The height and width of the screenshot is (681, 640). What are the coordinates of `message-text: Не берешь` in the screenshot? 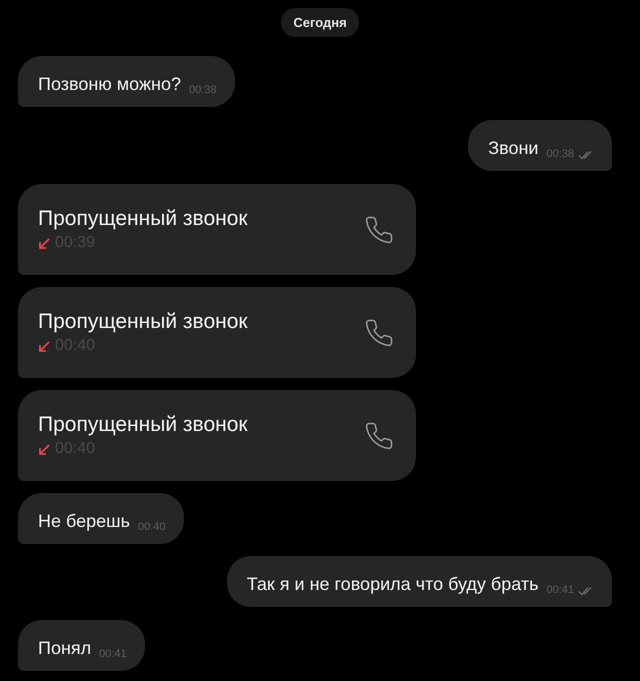 It's located at (84, 521).